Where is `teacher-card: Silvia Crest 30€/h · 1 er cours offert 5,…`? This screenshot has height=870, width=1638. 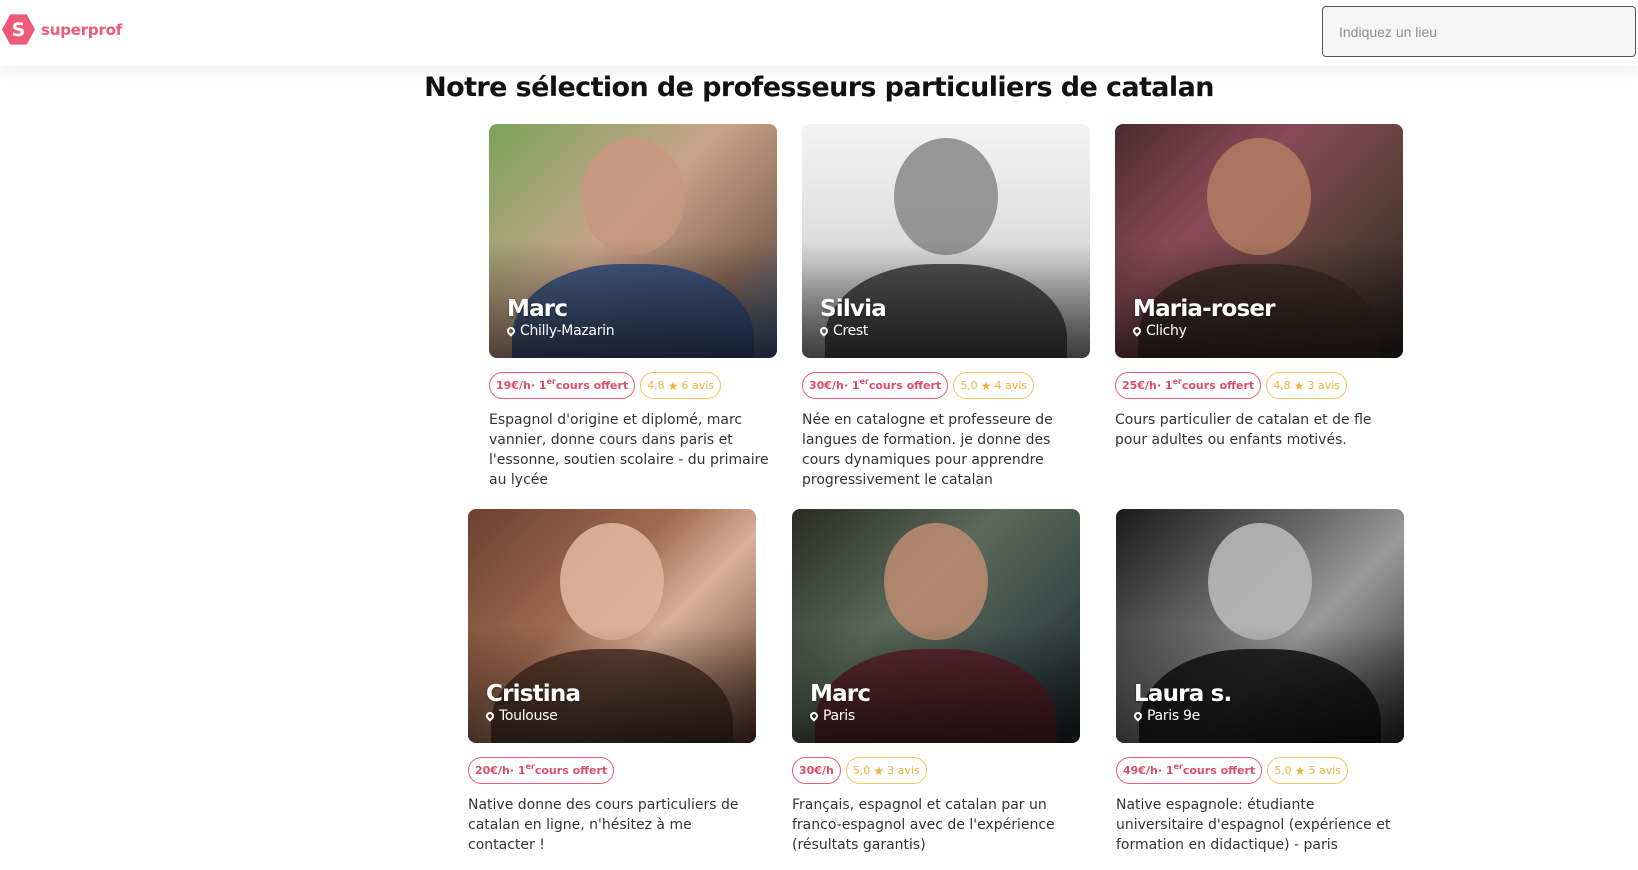 teacher-card: Silvia Crest 30€/h · 1 er cours offert 5,… is located at coordinates (946, 306).